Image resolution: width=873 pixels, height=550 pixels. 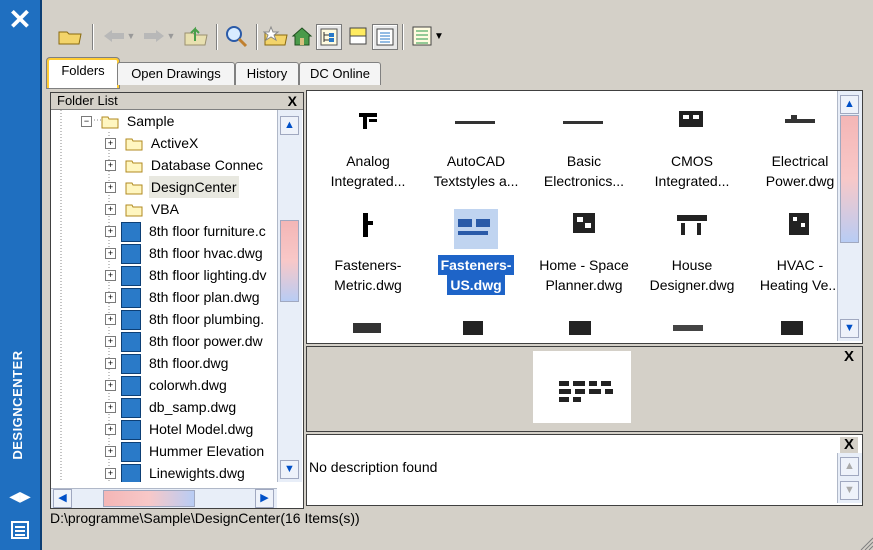 What do you see at coordinates (167, 363) in the screenshot?
I see `tree-node-dwg: +8th floor.dwg` at bounding box center [167, 363].